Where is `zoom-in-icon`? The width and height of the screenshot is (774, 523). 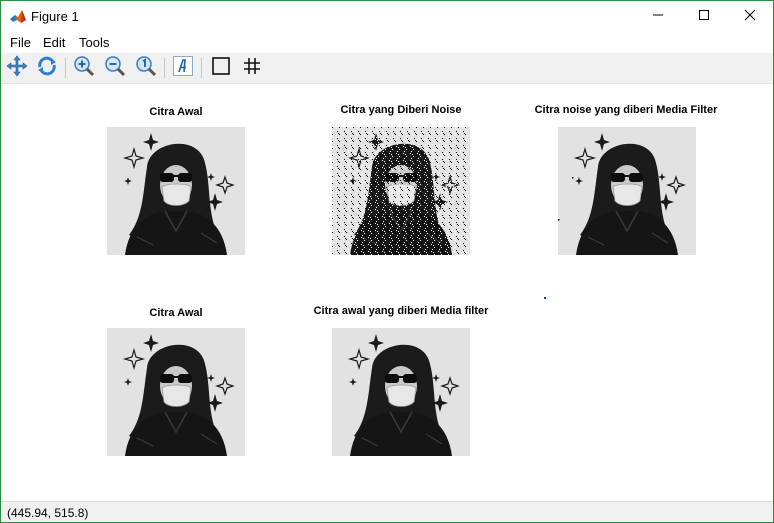
zoom-in-icon is located at coordinates (84, 68).